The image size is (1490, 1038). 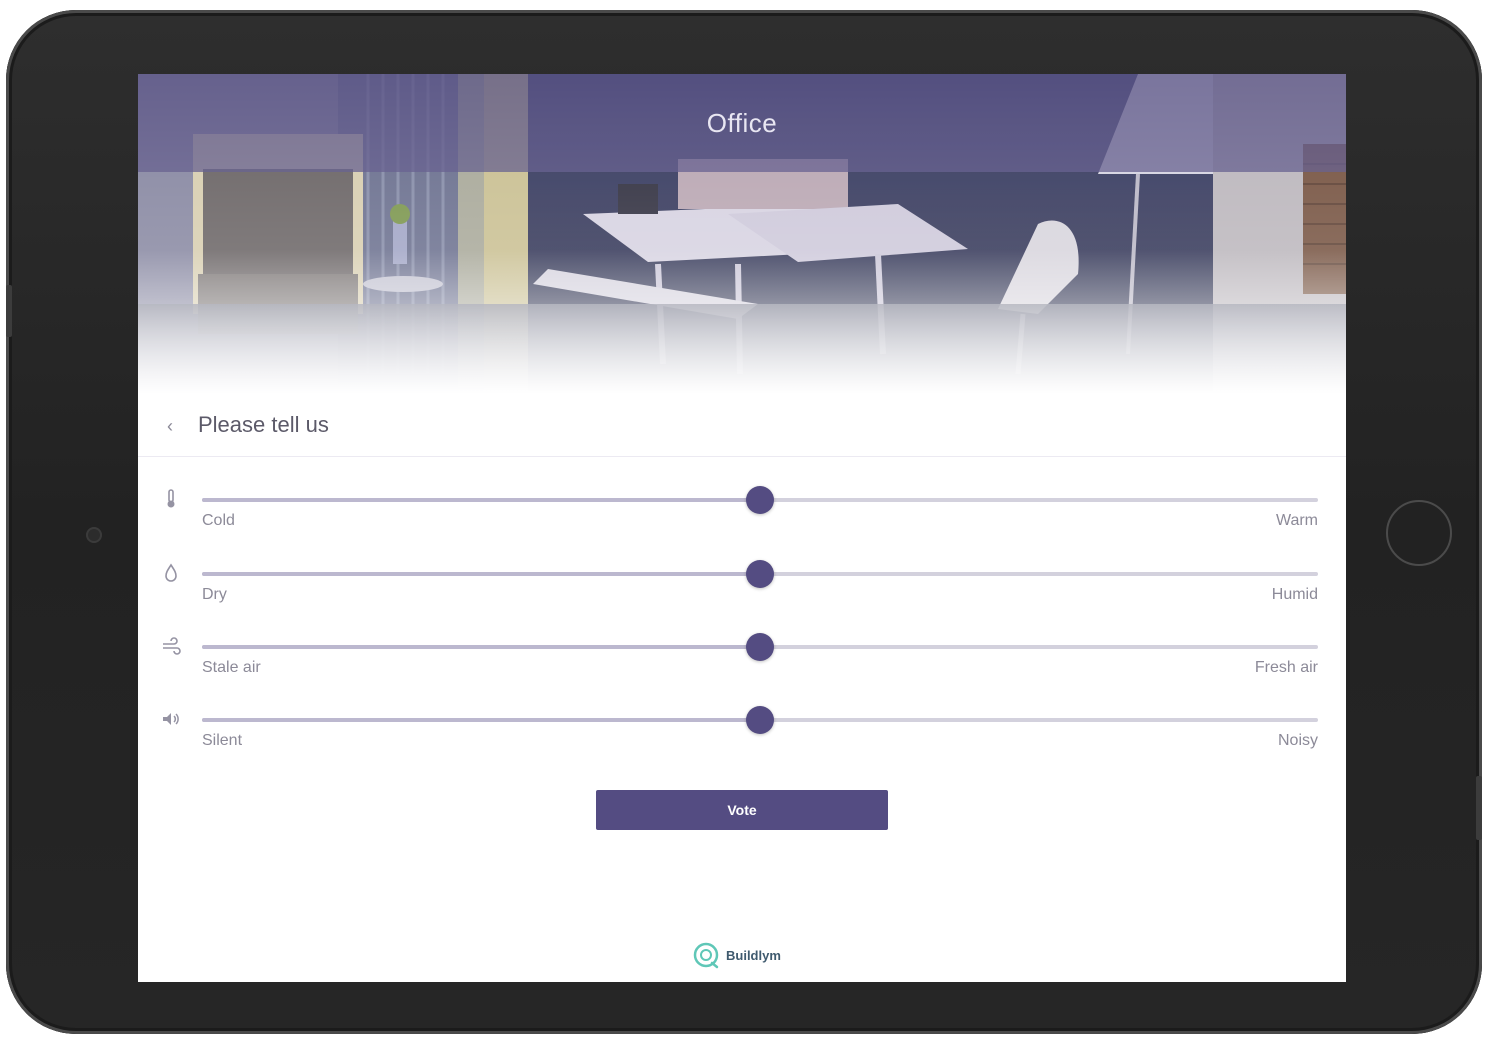 I want to click on noise-slider-thumb, so click(x=760, y=720).